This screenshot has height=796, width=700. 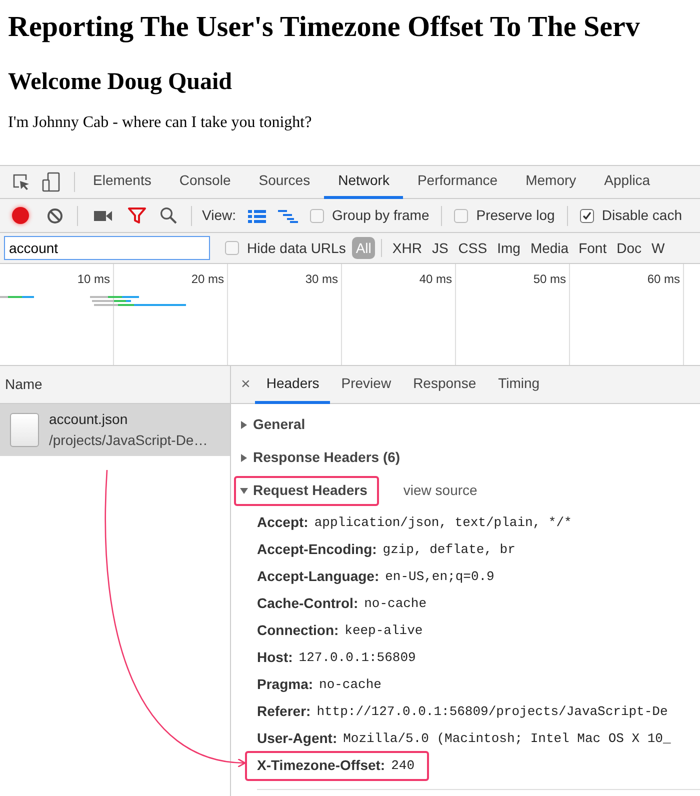 What do you see at coordinates (642, 215) in the screenshot?
I see `checkbox-label: Disable cach` at bounding box center [642, 215].